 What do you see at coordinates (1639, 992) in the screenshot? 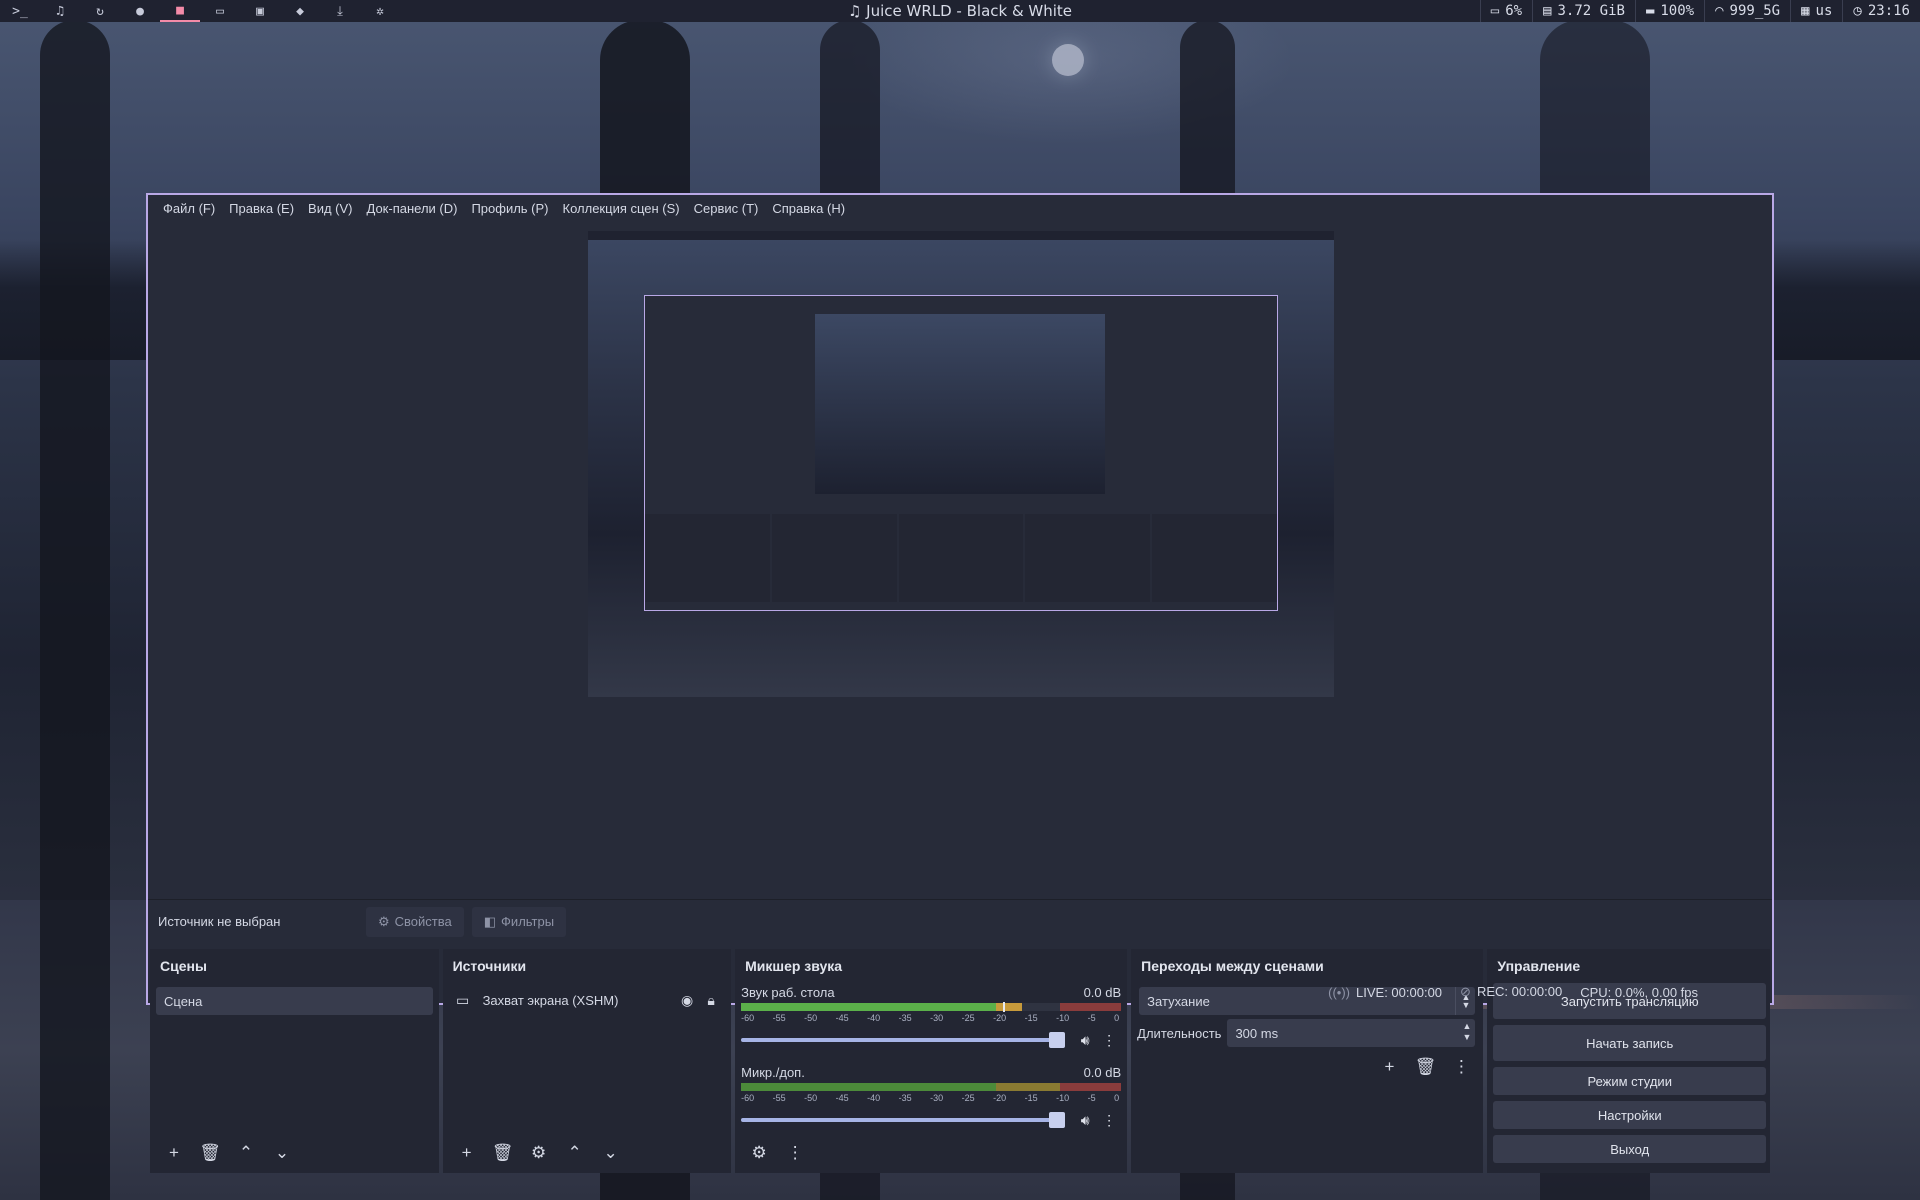
I see `cpu-fps: CPU: 0.0%, 0.00 fps` at bounding box center [1639, 992].